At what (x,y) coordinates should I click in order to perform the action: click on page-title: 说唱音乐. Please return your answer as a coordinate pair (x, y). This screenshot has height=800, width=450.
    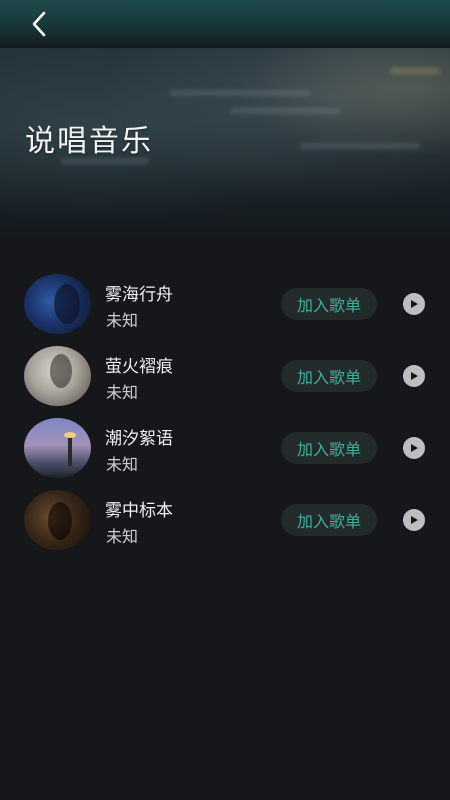
    Looking at the image, I should click on (89, 142).